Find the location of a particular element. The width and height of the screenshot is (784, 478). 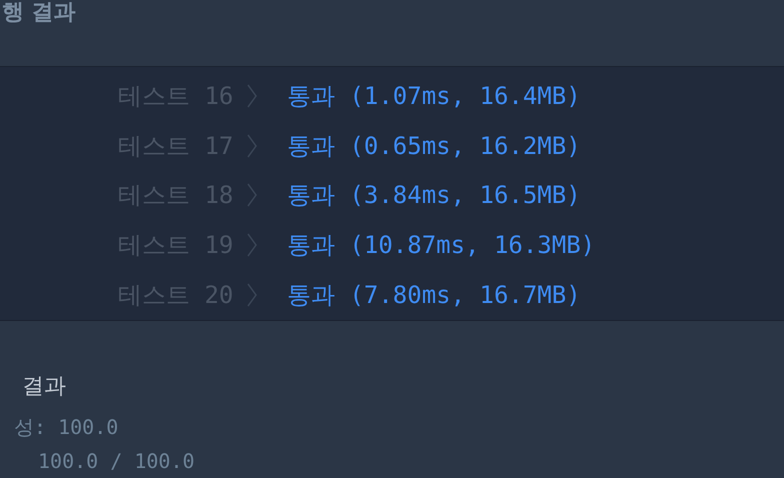

section-title: 결과 is located at coordinates (44, 387).